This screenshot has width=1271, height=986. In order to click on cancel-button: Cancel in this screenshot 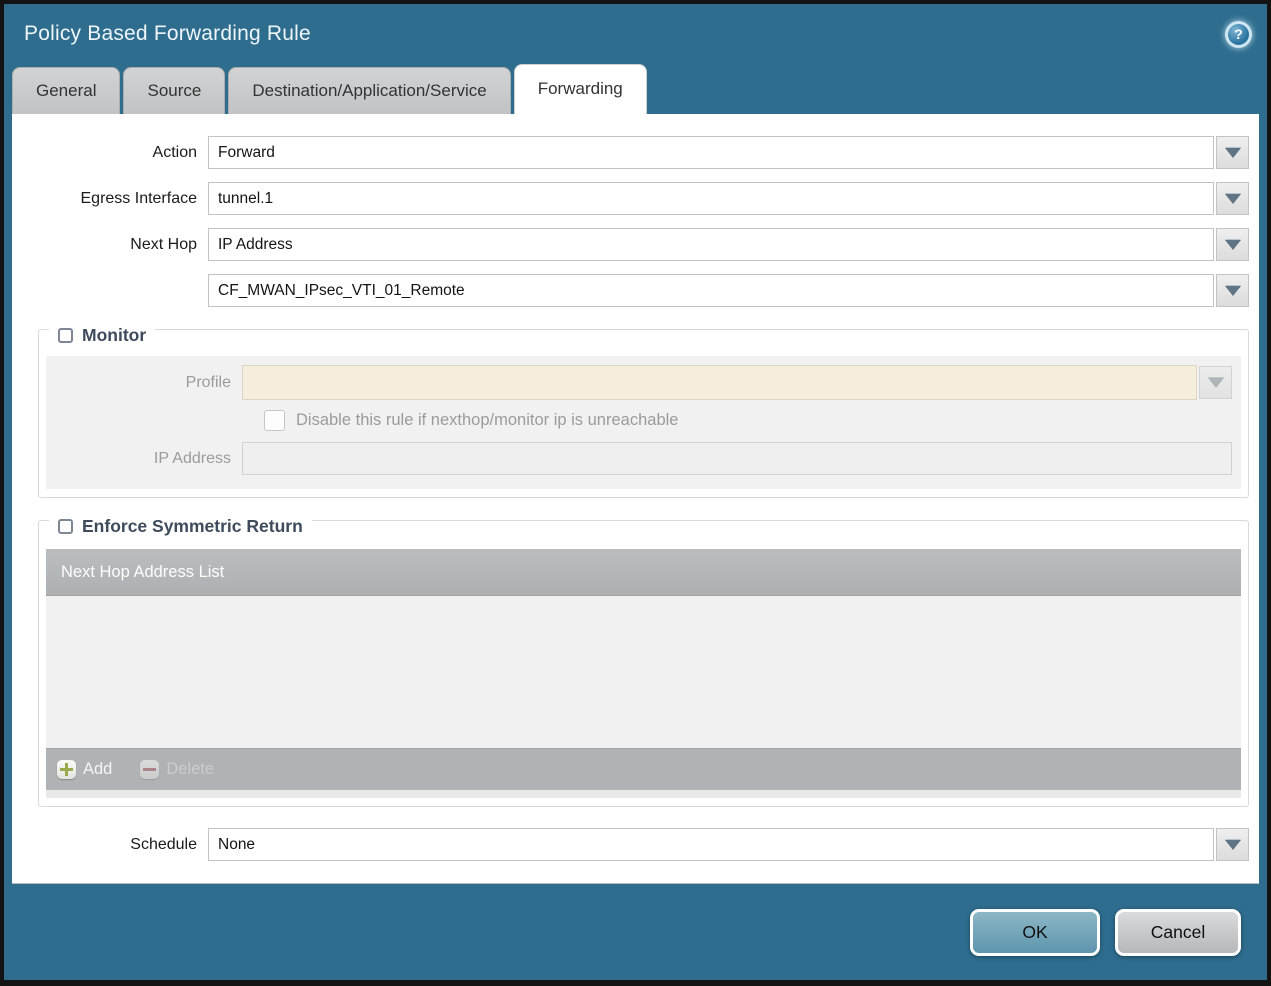, I will do `click(1178, 932)`.